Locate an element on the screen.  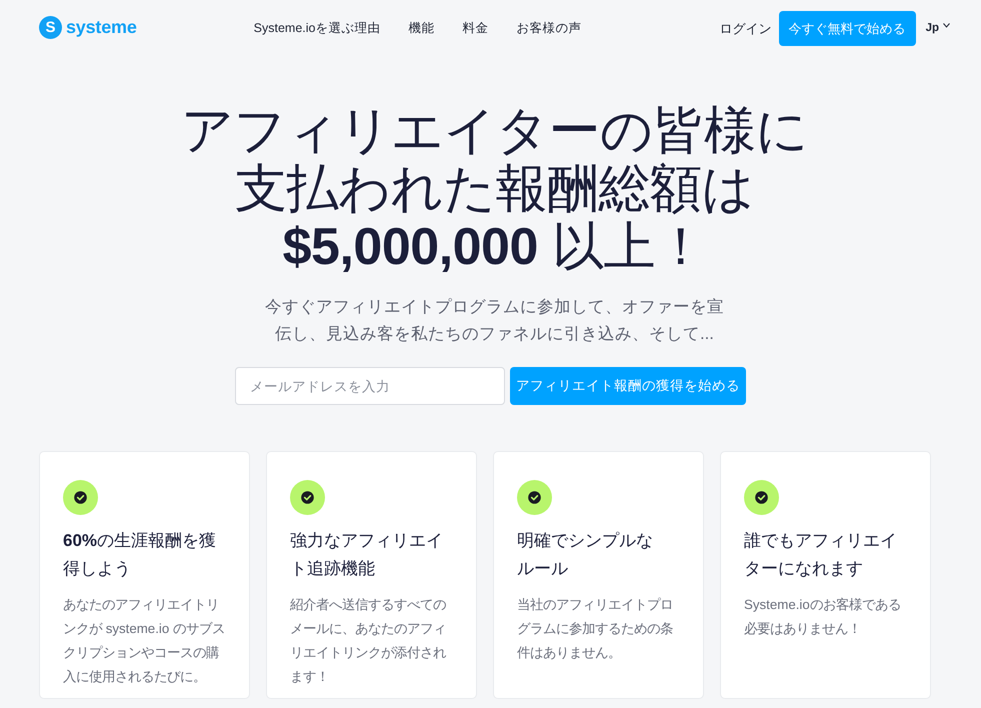
feature-description: あなたのアフィリエイトリンクが systeme.io のサブスクリプションやコースの購入に使用されるたびに。 is located at coordinates (144, 641).